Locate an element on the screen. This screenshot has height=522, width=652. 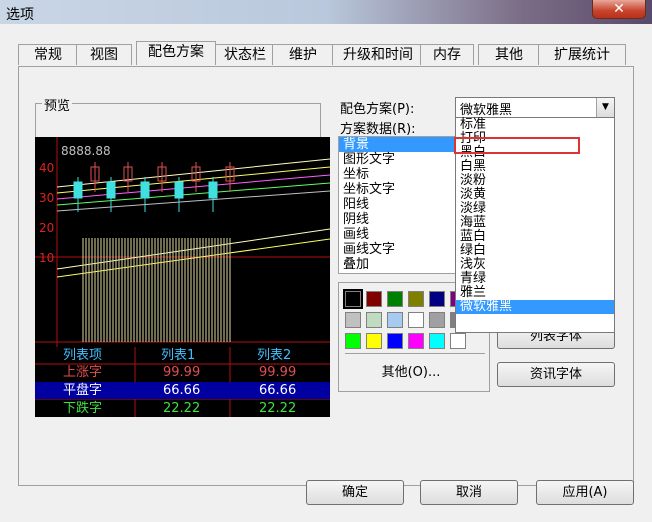
axis-label: 20 is located at coordinates (46, 228).